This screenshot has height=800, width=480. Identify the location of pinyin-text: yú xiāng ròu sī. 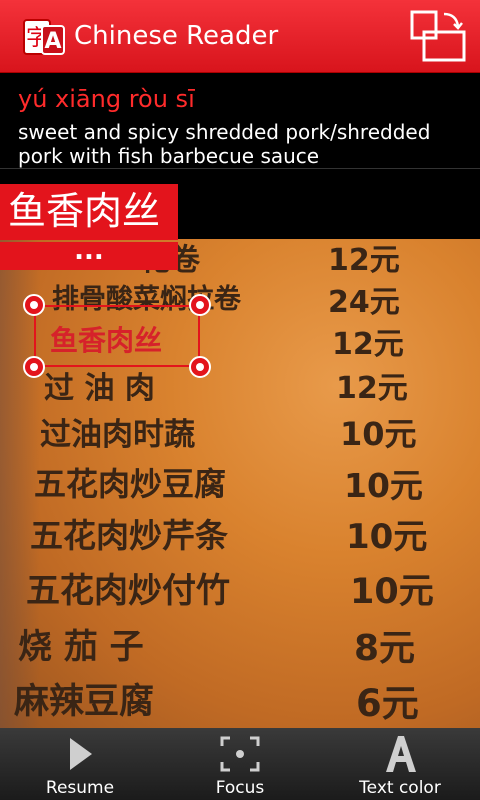
(106, 99).